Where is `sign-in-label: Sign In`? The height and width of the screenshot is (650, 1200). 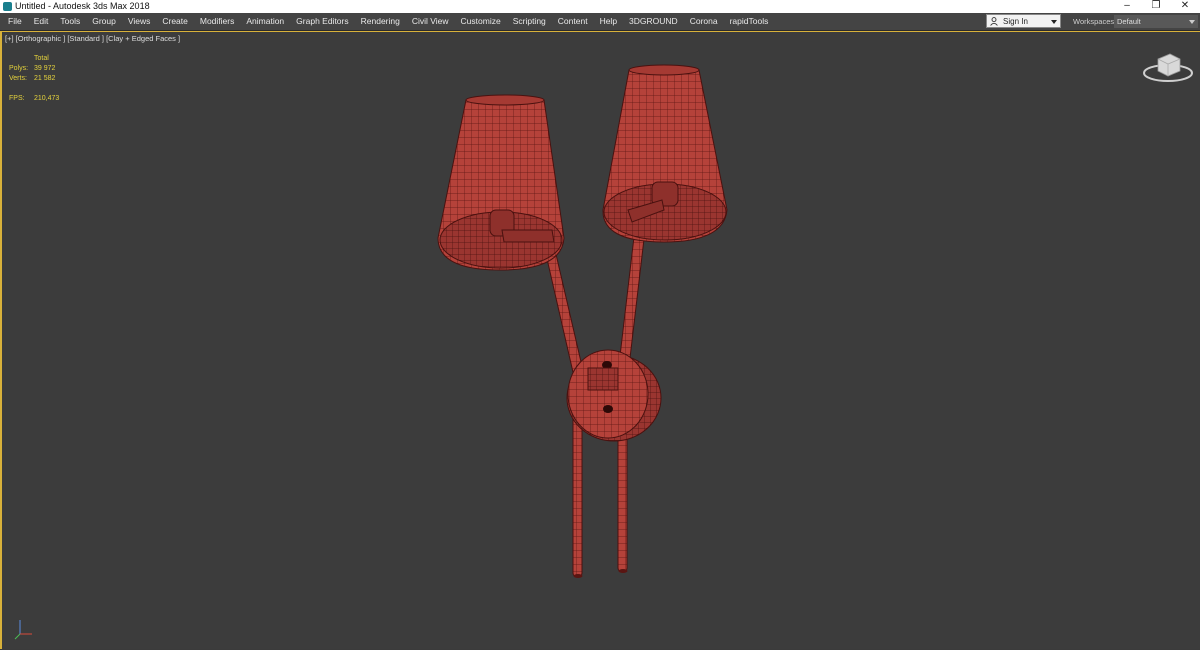 sign-in-label: Sign In is located at coordinates (1015, 21).